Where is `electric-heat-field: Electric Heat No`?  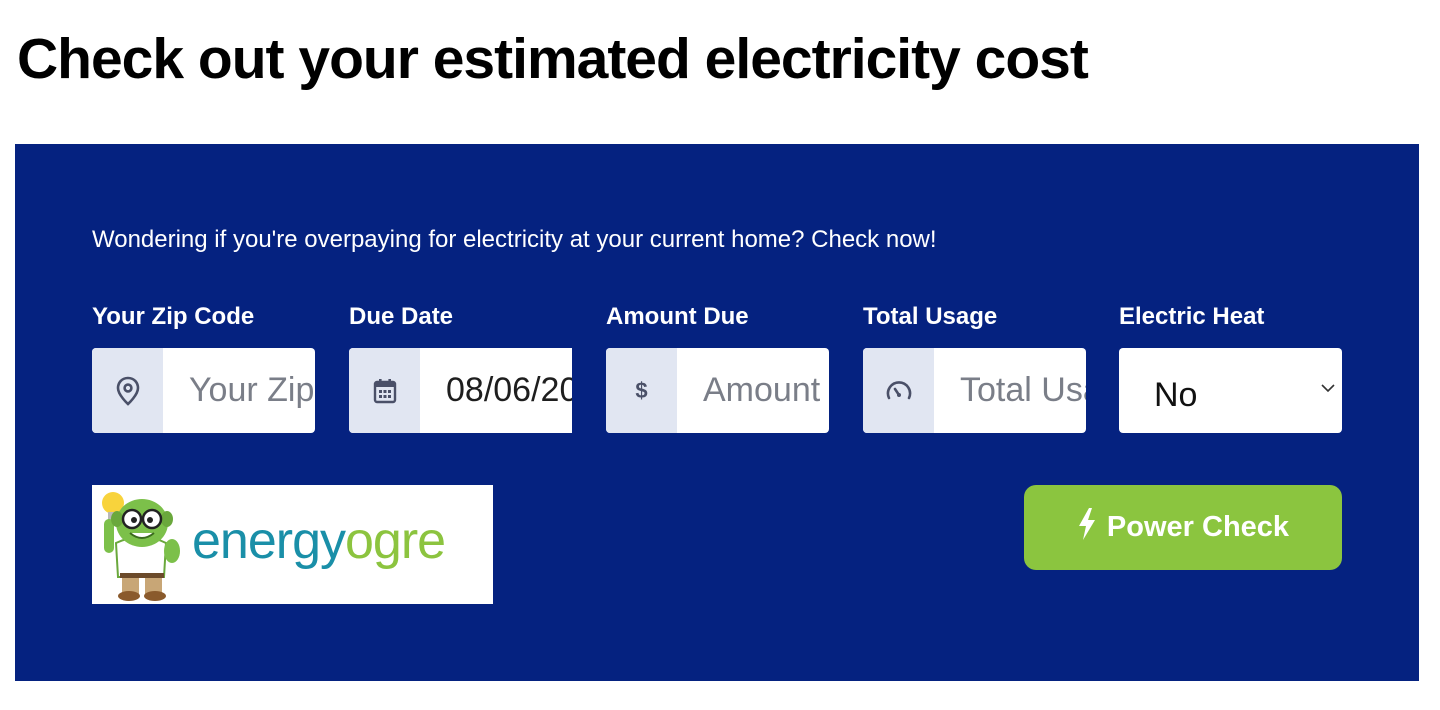
electric-heat-field: Electric Heat No is located at coordinates (1230, 367).